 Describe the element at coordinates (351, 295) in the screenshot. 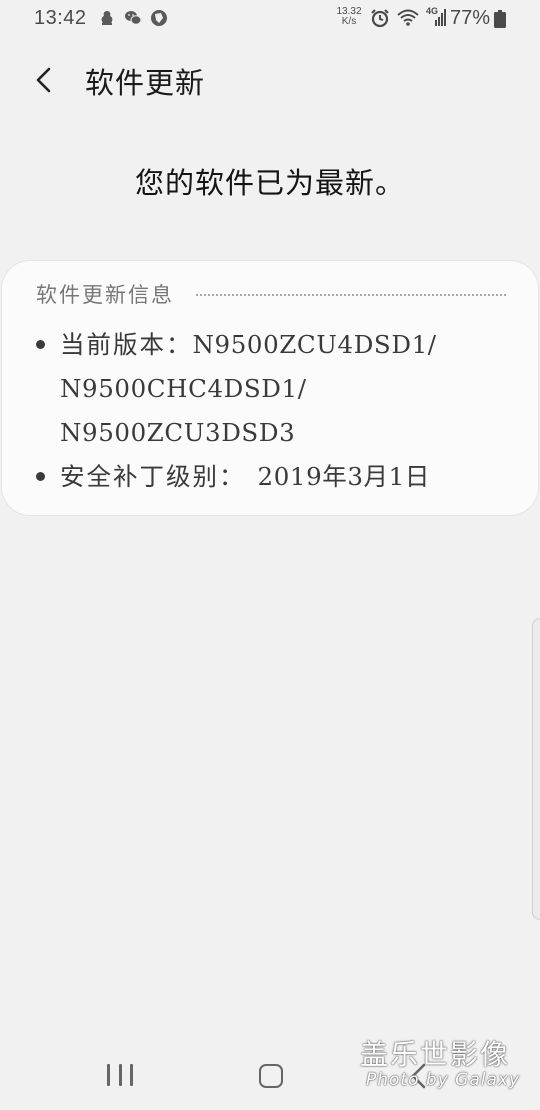

I see `dotted-divider` at that location.